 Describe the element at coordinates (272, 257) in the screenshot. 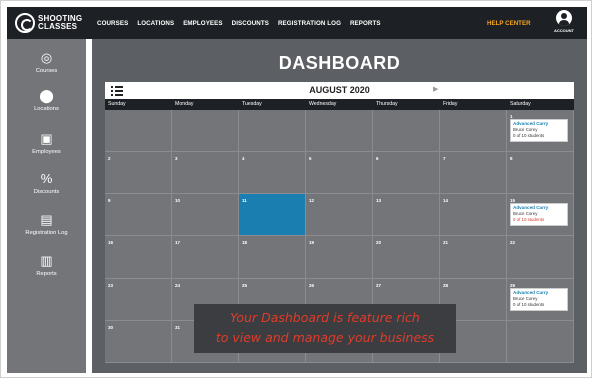

I see `calendar-day-cell: 18` at that location.